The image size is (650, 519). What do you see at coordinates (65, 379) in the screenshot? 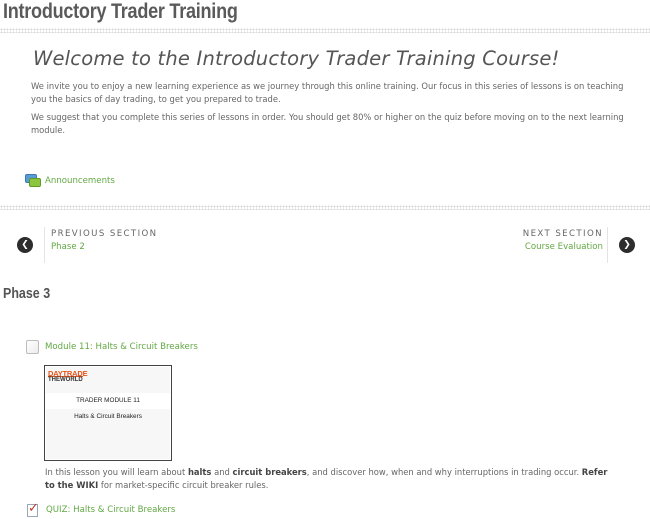
I see `logo-subtext: THEWORLD` at bounding box center [65, 379].